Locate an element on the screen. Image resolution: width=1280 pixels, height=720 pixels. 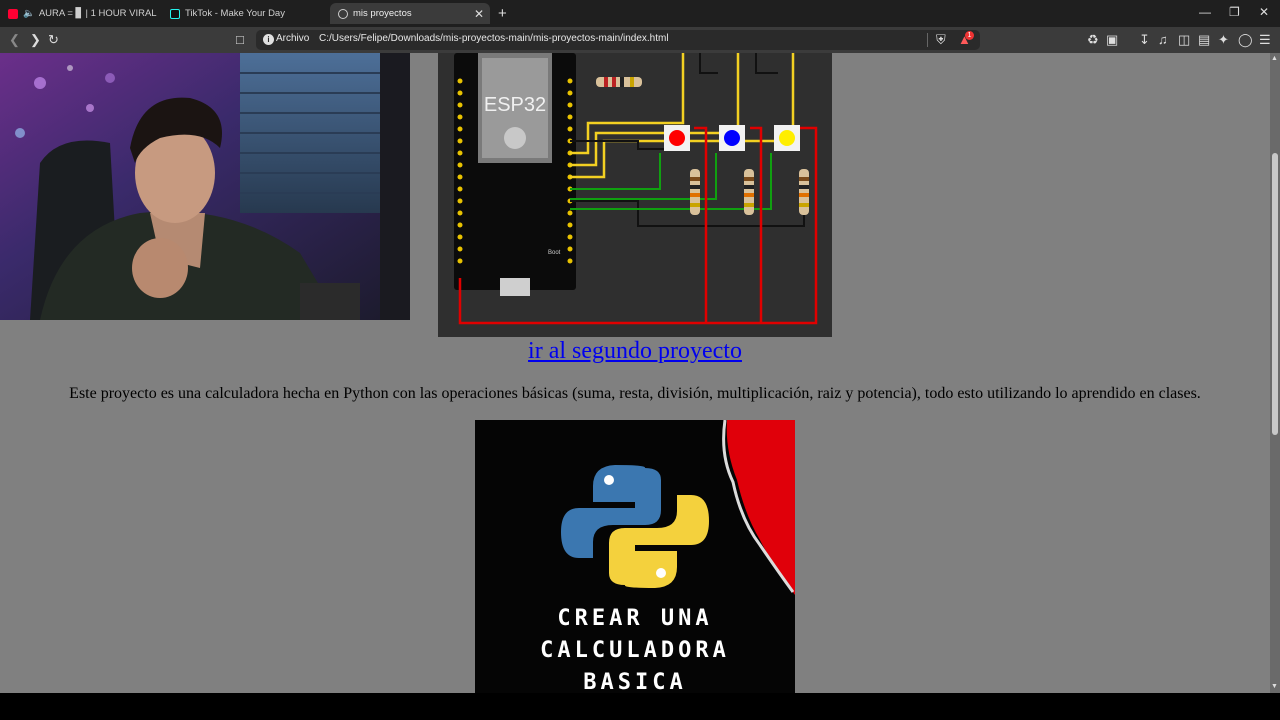
new-tab-icon: + is located at coordinates (502, 13).